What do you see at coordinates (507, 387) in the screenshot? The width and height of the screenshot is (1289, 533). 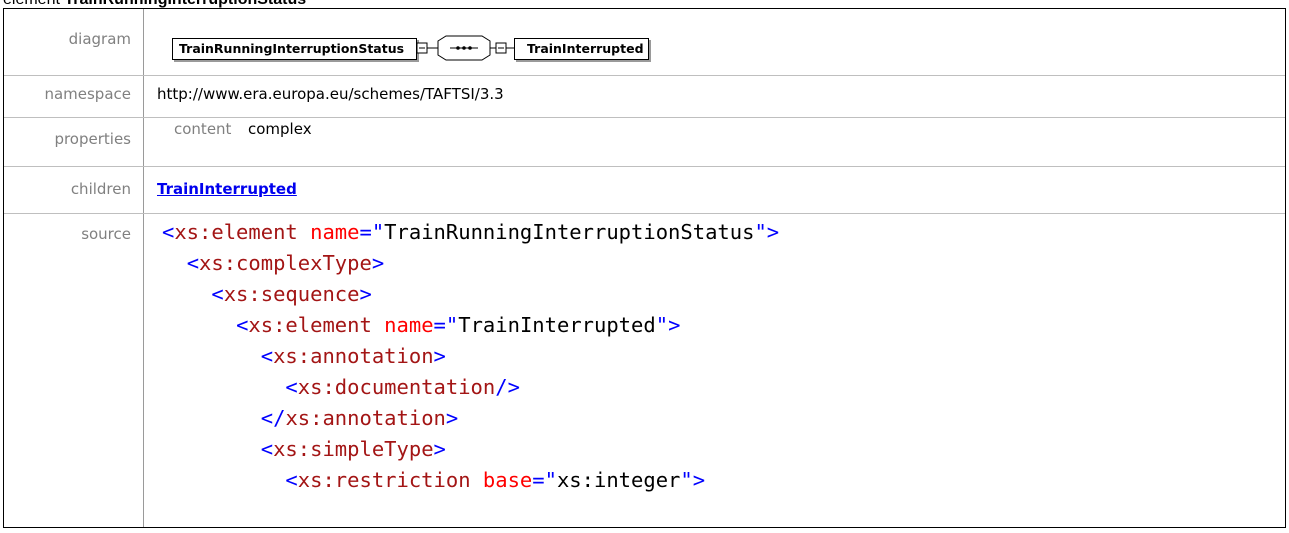 I see `code-bracket: />` at bounding box center [507, 387].